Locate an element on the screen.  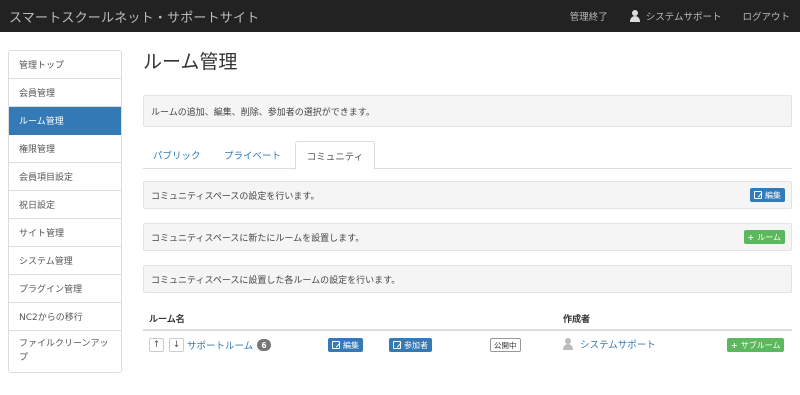
system-support-label: システムサポート is located at coordinates (683, 17).